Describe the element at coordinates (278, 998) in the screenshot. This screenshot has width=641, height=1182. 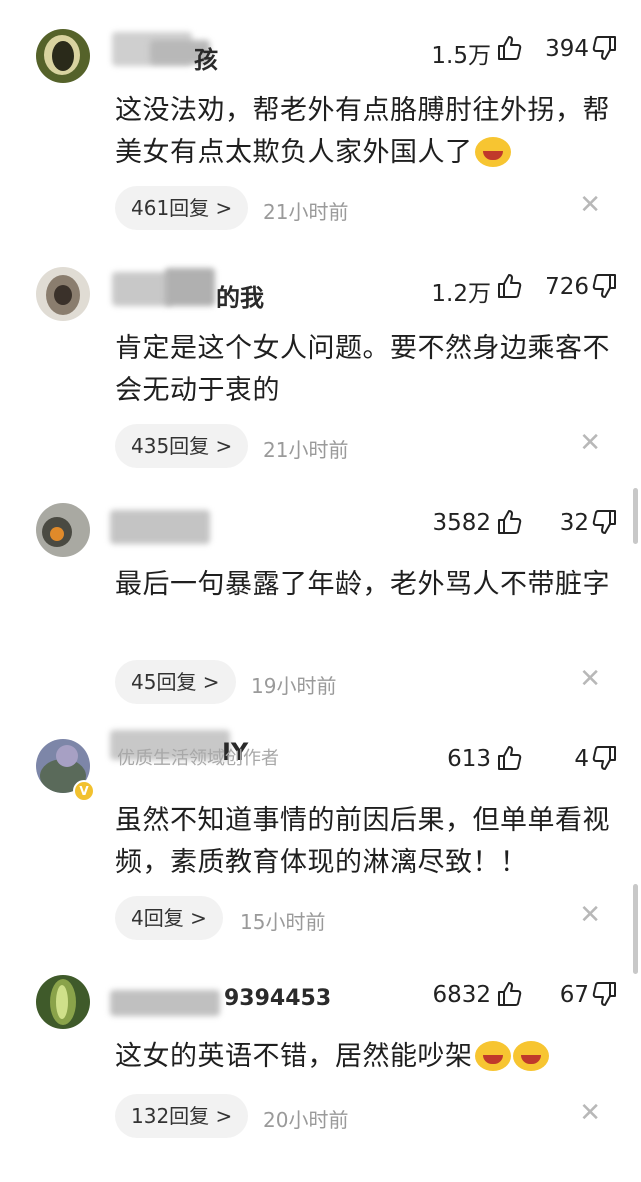
I see `username-text: 9394453` at that location.